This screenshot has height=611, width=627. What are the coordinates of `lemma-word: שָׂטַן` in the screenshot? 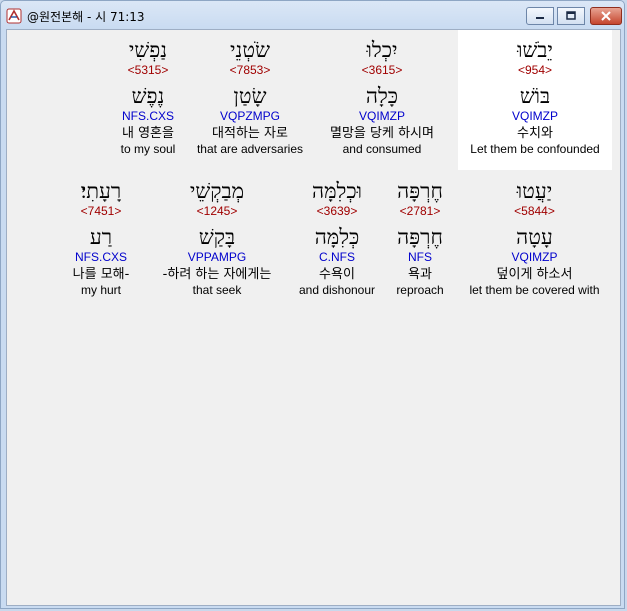 It's located at (250, 96).